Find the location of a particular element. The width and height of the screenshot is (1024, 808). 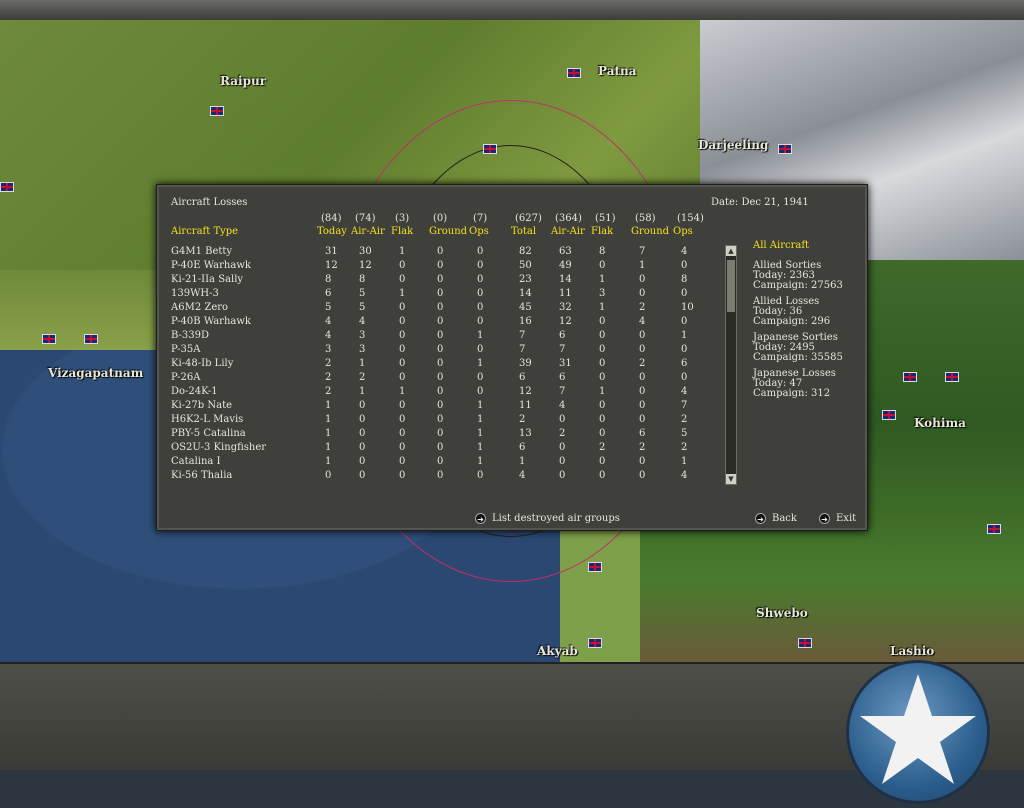

table-row: Ki-27b Nate 1 0 0 0 1 11 4 0 0 7 is located at coordinates (437, 407).